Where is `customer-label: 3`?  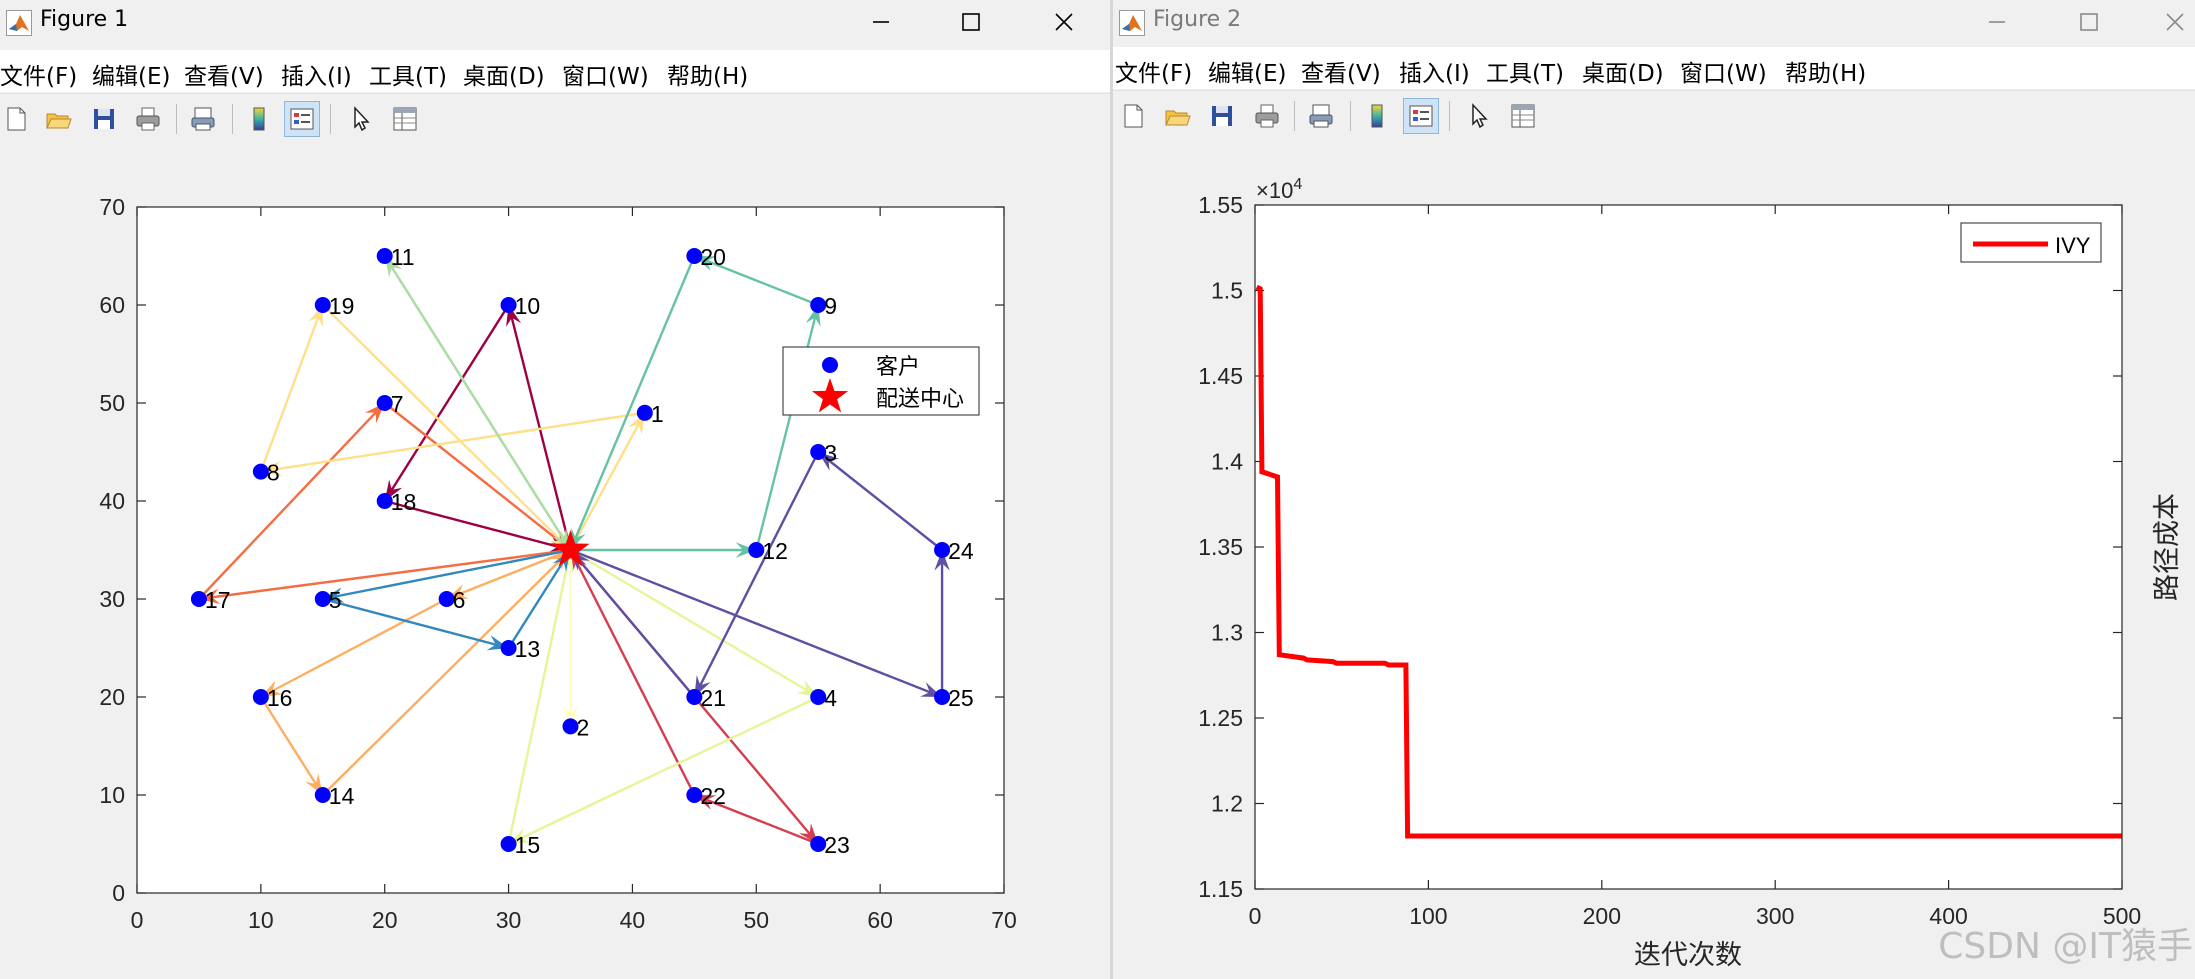
customer-label: 3 is located at coordinates (830, 453).